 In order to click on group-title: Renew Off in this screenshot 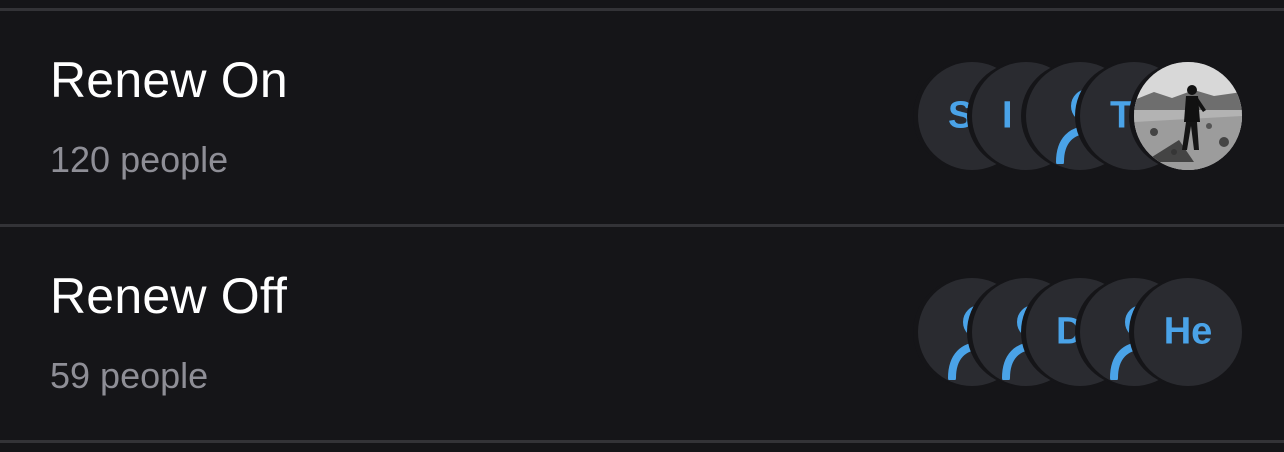, I will do `click(169, 296)`.